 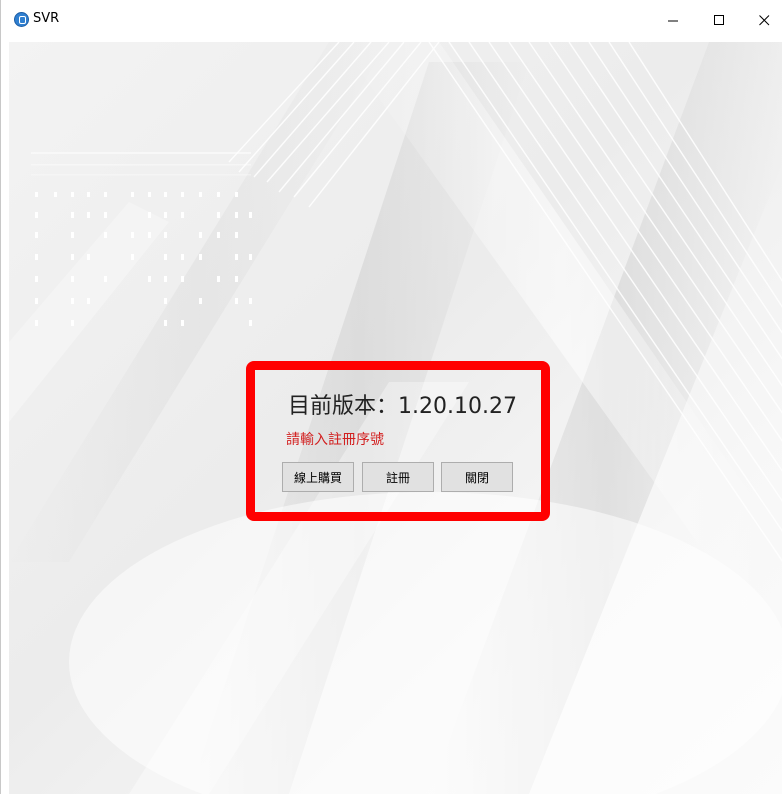 I want to click on title-bar: SVR, so click(x=391, y=20).